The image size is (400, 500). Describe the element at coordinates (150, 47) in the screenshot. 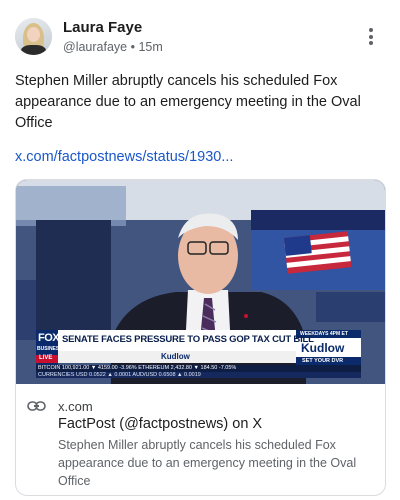

I see `post-time: 15m` at that location.